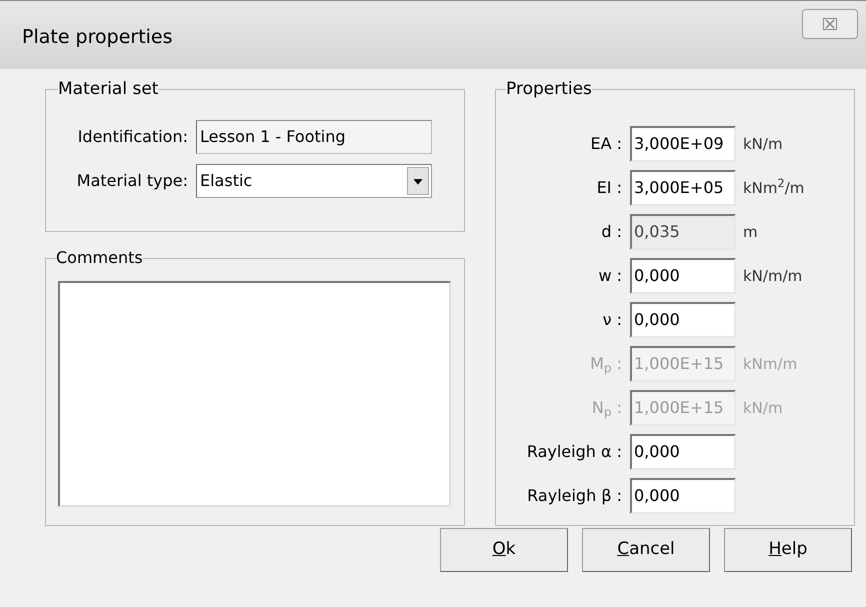  I want to click on unit-label: kNm$^{2}$/m, so click(773, 187).